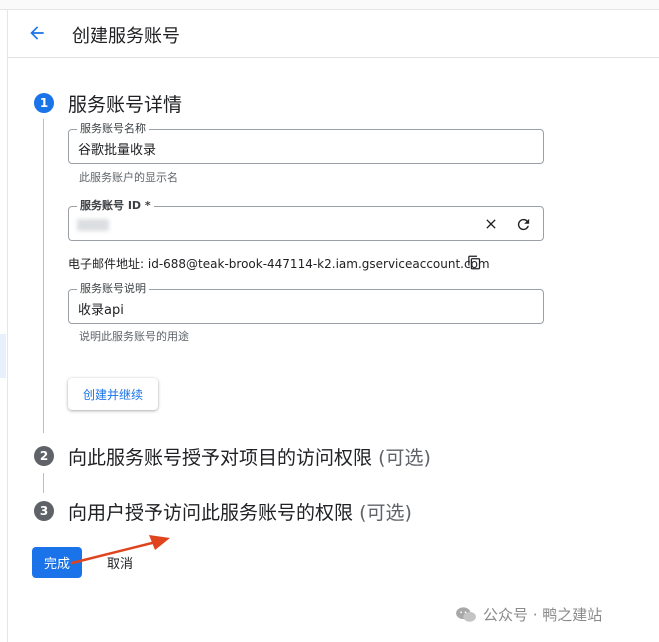 The image size is (659, 642). Describe the element at coordinates (115, 206) in the screenshot. I see `service-account-id-label: 服务账号 ID *` at that location.